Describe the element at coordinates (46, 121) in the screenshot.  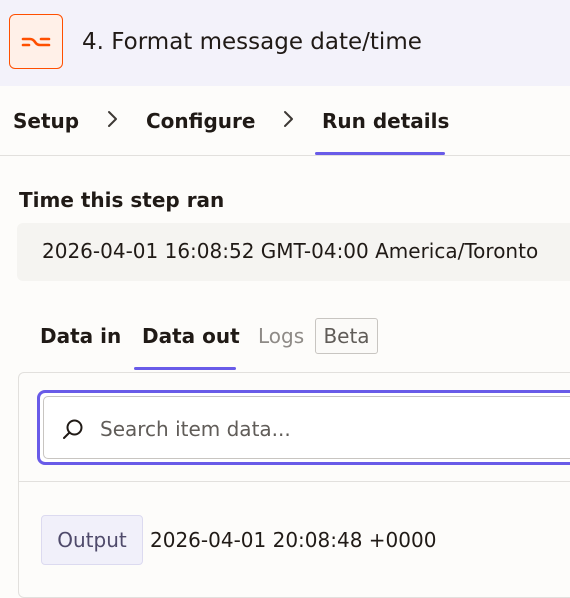
I see `tab-setup: Setup` at that location.